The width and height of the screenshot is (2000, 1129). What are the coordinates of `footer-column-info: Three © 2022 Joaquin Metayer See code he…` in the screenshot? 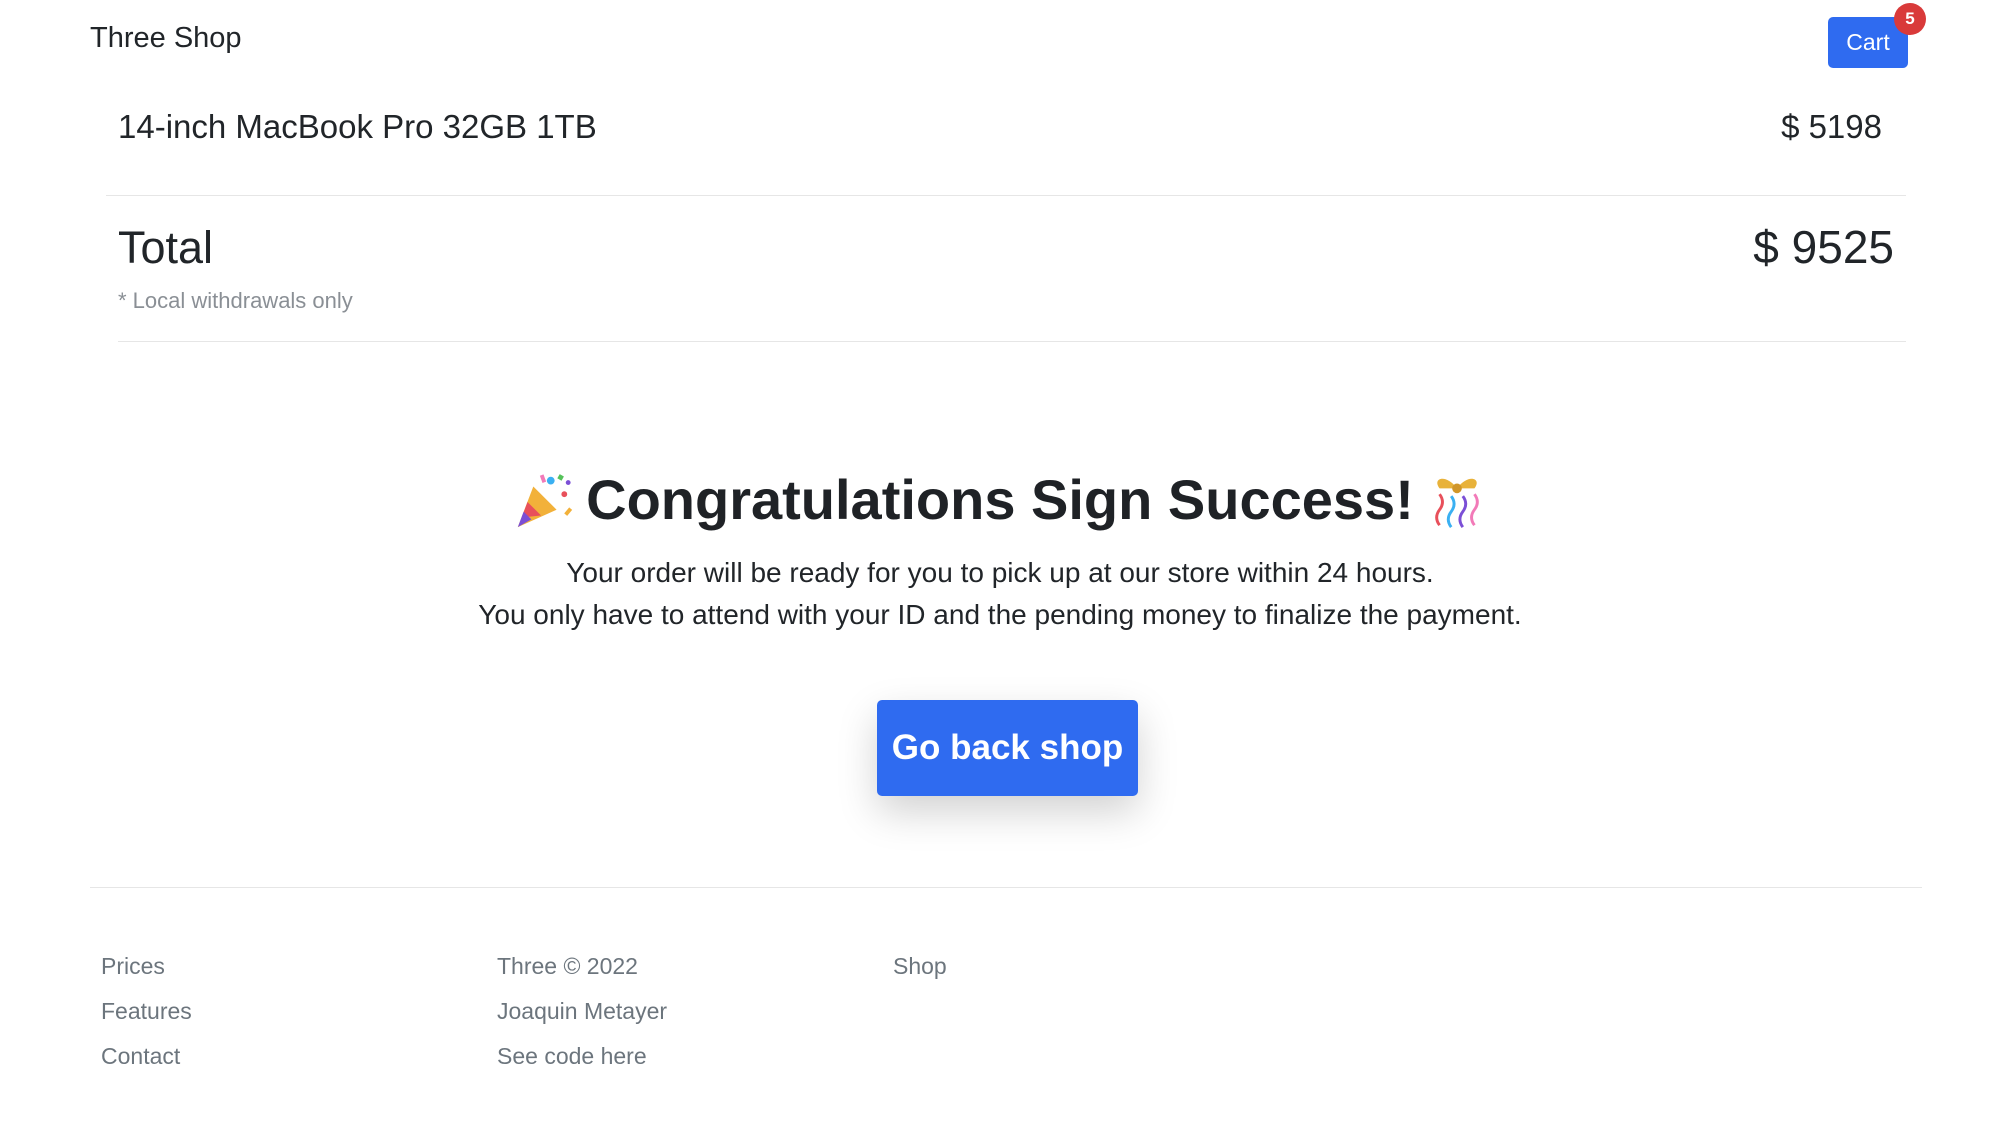 It's located at (582, 1011).